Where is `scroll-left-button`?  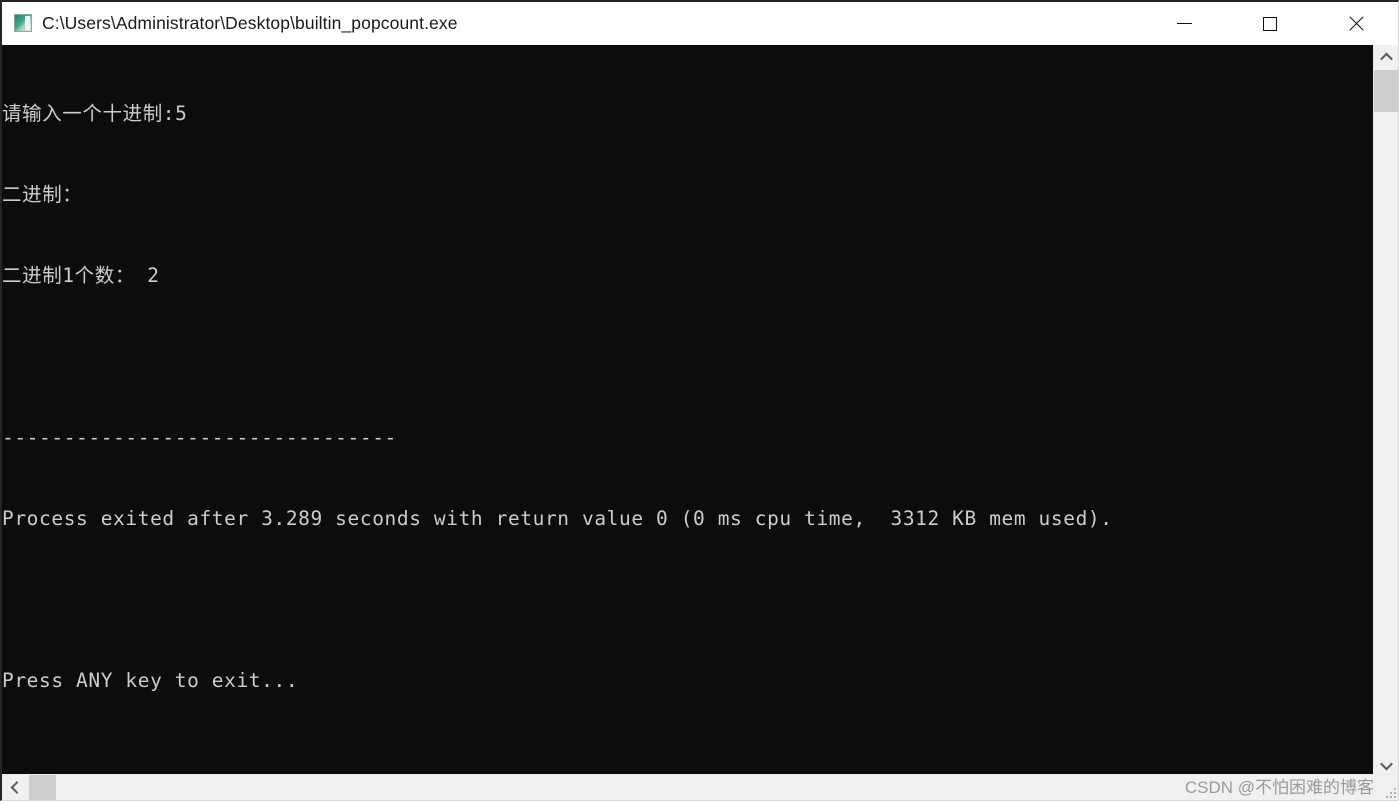
scroll-left-button is located at coordinates (15, 787).